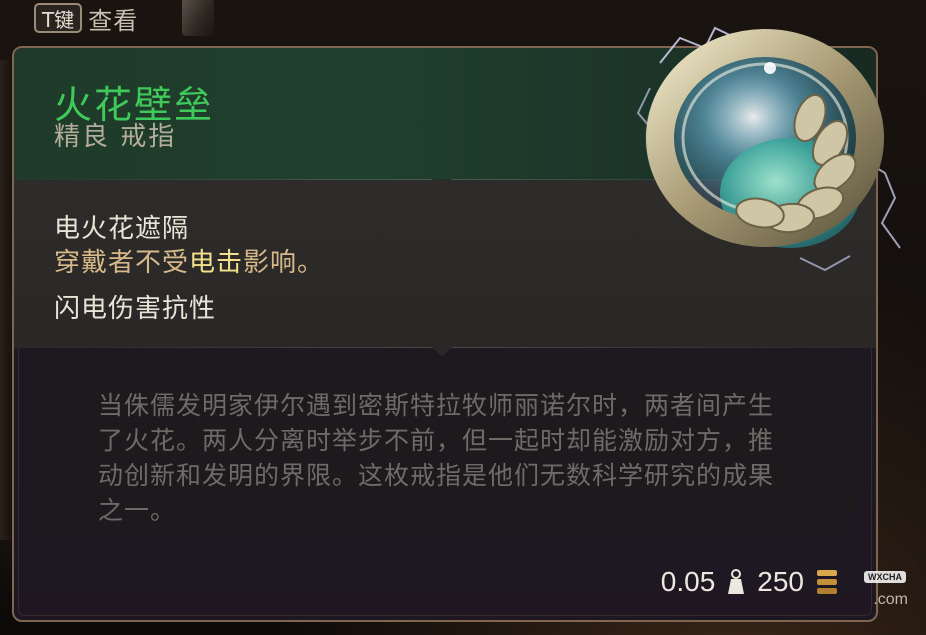 The image size is (926, 635). Describe the element at coordinates (6, 300) in the screenshot. I see `background-frame` at that location.